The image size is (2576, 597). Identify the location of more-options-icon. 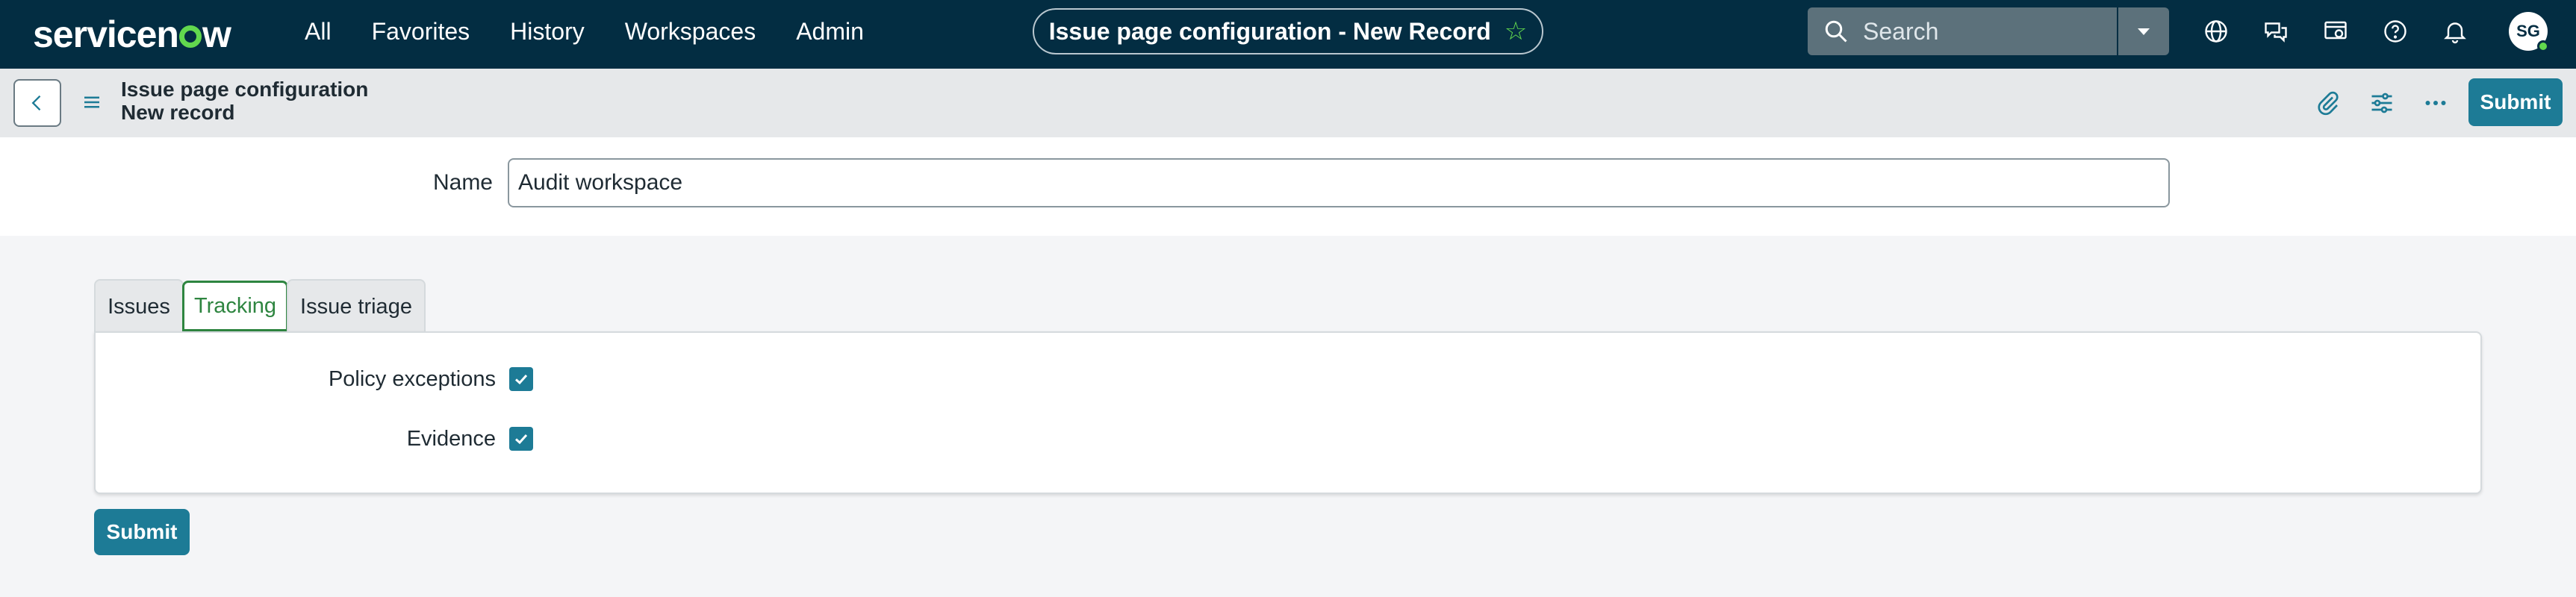
(2435, 103).